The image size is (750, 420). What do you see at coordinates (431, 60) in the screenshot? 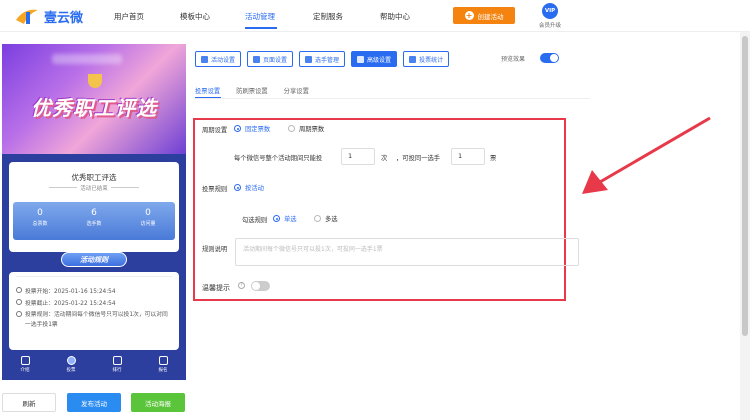
I see `tab-label: 投票统计` at bounding box center [431, 60].